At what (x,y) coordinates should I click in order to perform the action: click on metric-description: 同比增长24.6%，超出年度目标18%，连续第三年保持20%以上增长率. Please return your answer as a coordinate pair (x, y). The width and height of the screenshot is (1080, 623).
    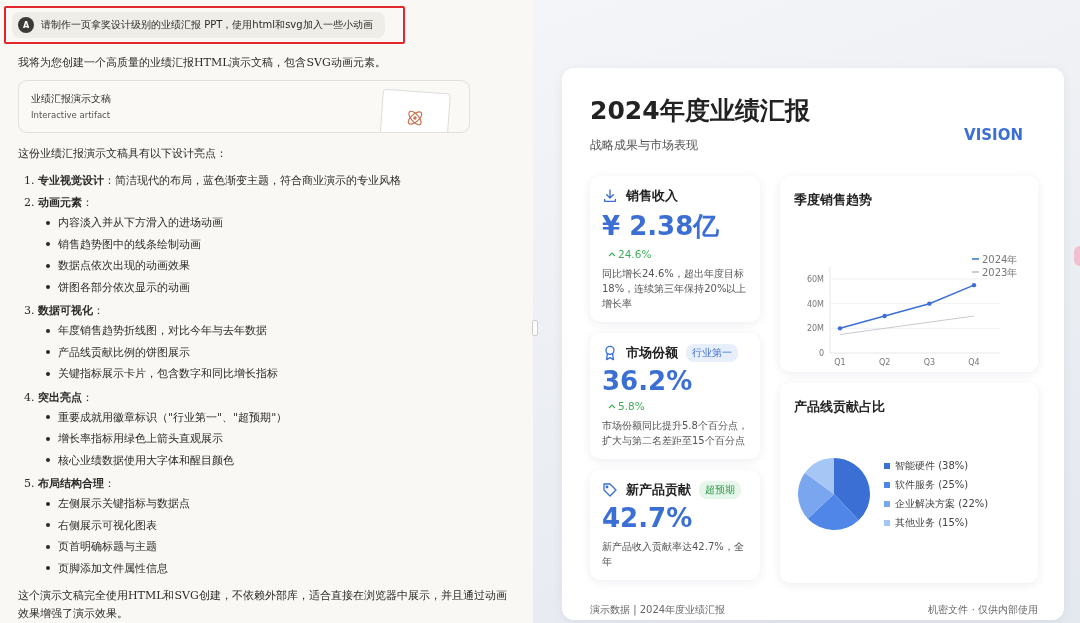
    Looking at the image, I should click on (675, 289).